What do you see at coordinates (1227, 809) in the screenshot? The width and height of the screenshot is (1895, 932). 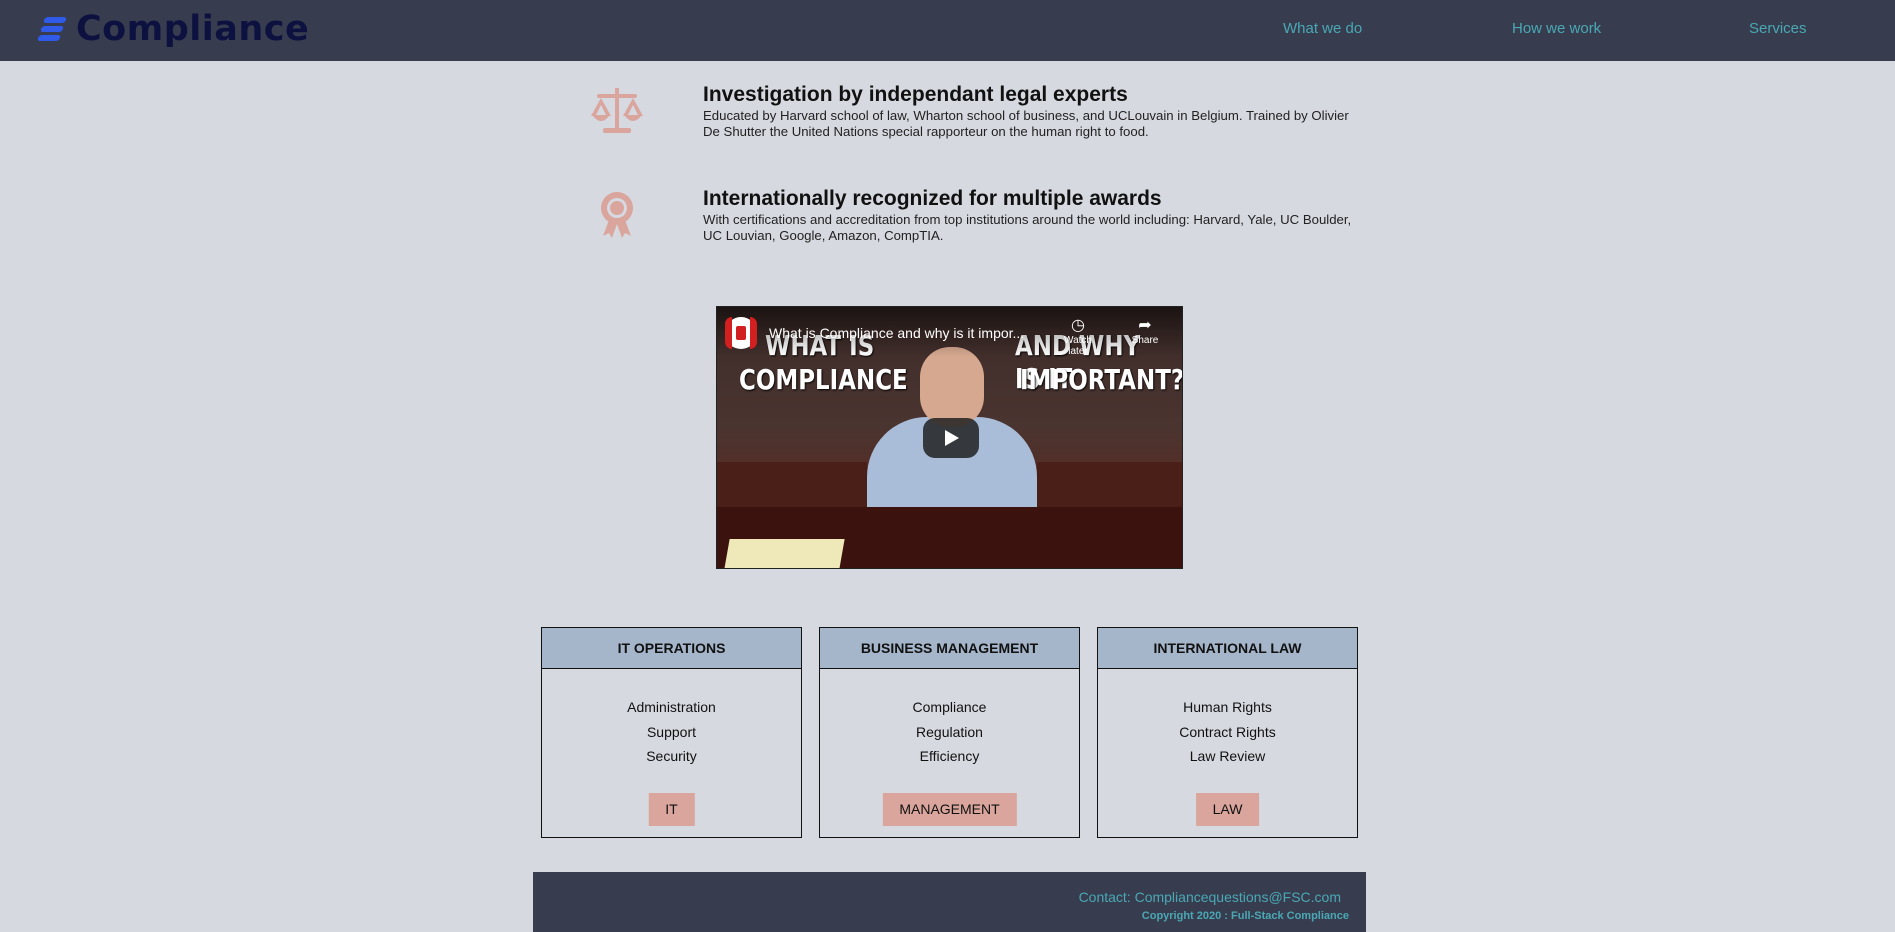 I see `law-button: LAW` at bounding box center [1227, 809].